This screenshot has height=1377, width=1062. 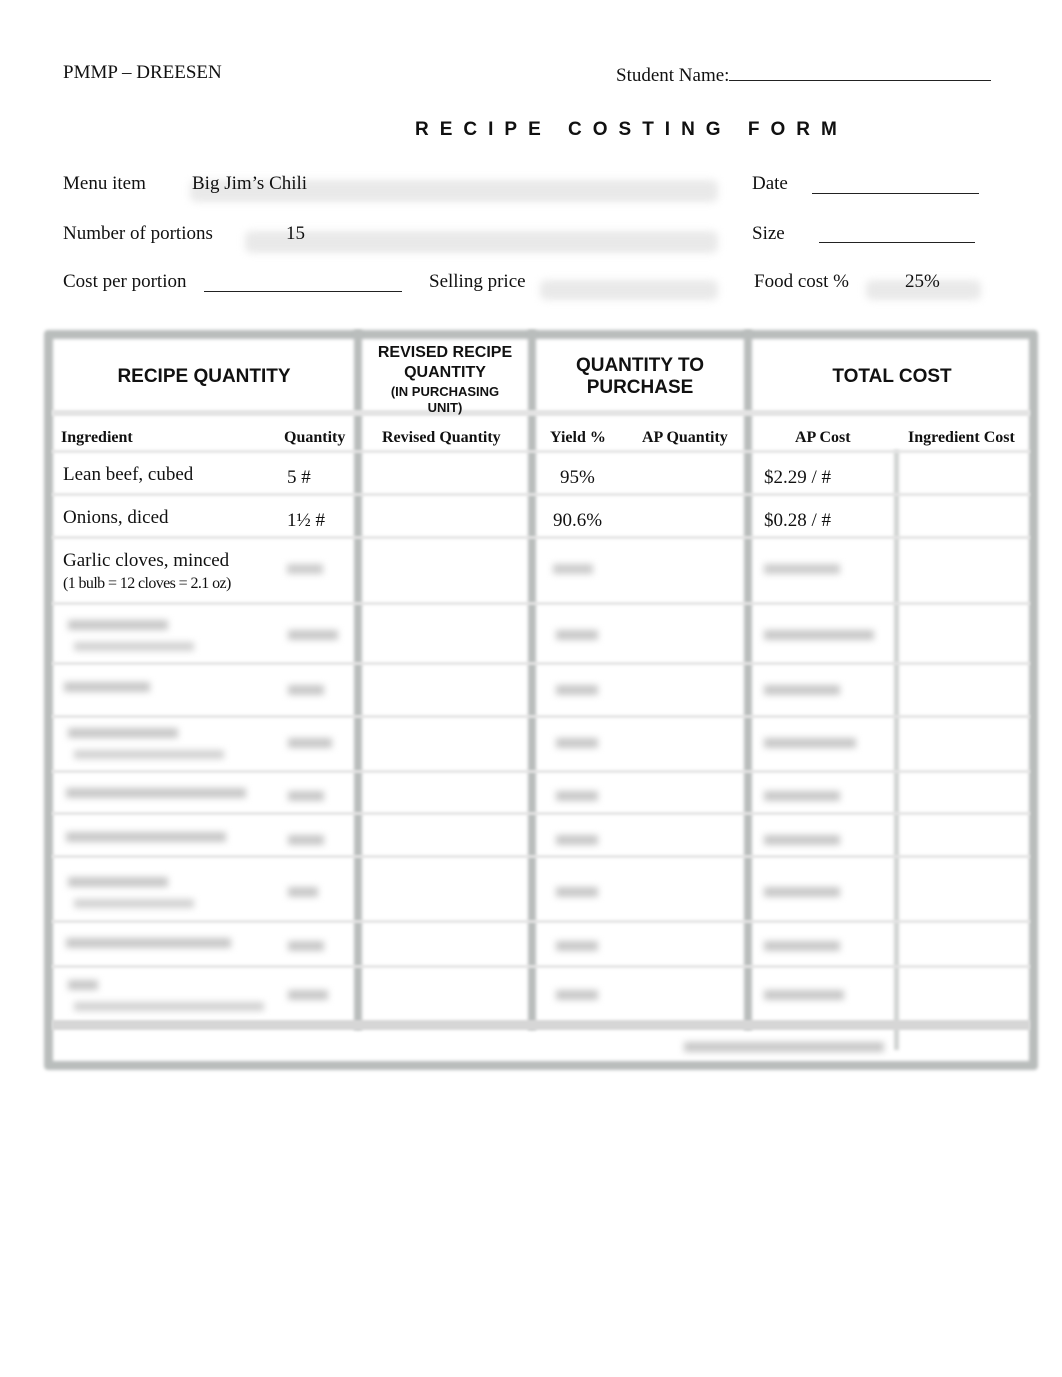 I want to click on yield-cell: 95%, so click(x=577, y=477).